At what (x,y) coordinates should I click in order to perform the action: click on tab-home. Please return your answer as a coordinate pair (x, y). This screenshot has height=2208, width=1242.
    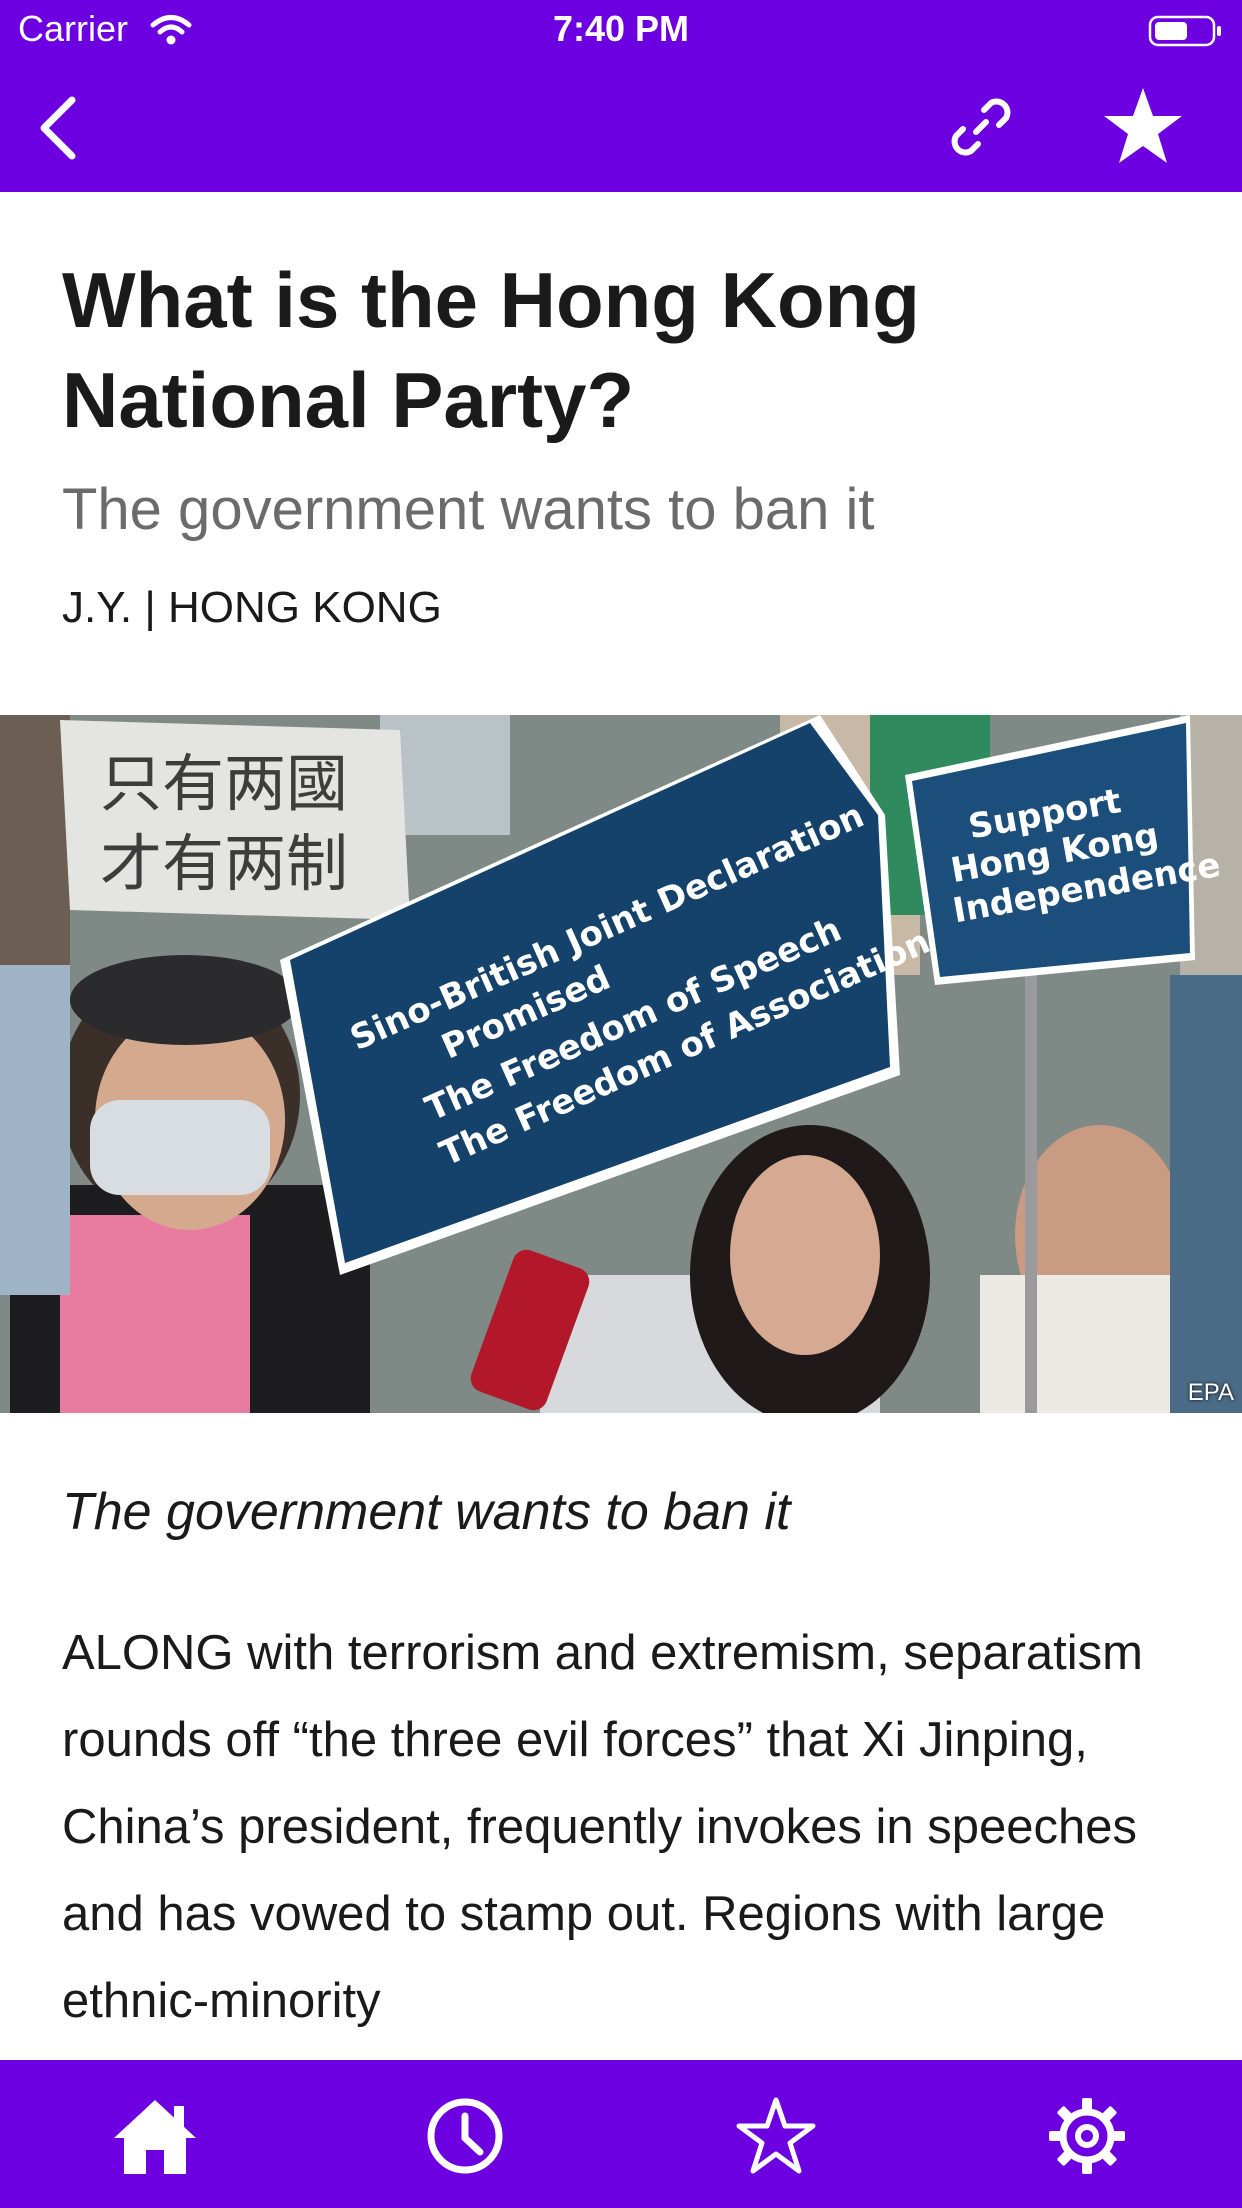
    Looking at the image, I should click on (155, 2136).